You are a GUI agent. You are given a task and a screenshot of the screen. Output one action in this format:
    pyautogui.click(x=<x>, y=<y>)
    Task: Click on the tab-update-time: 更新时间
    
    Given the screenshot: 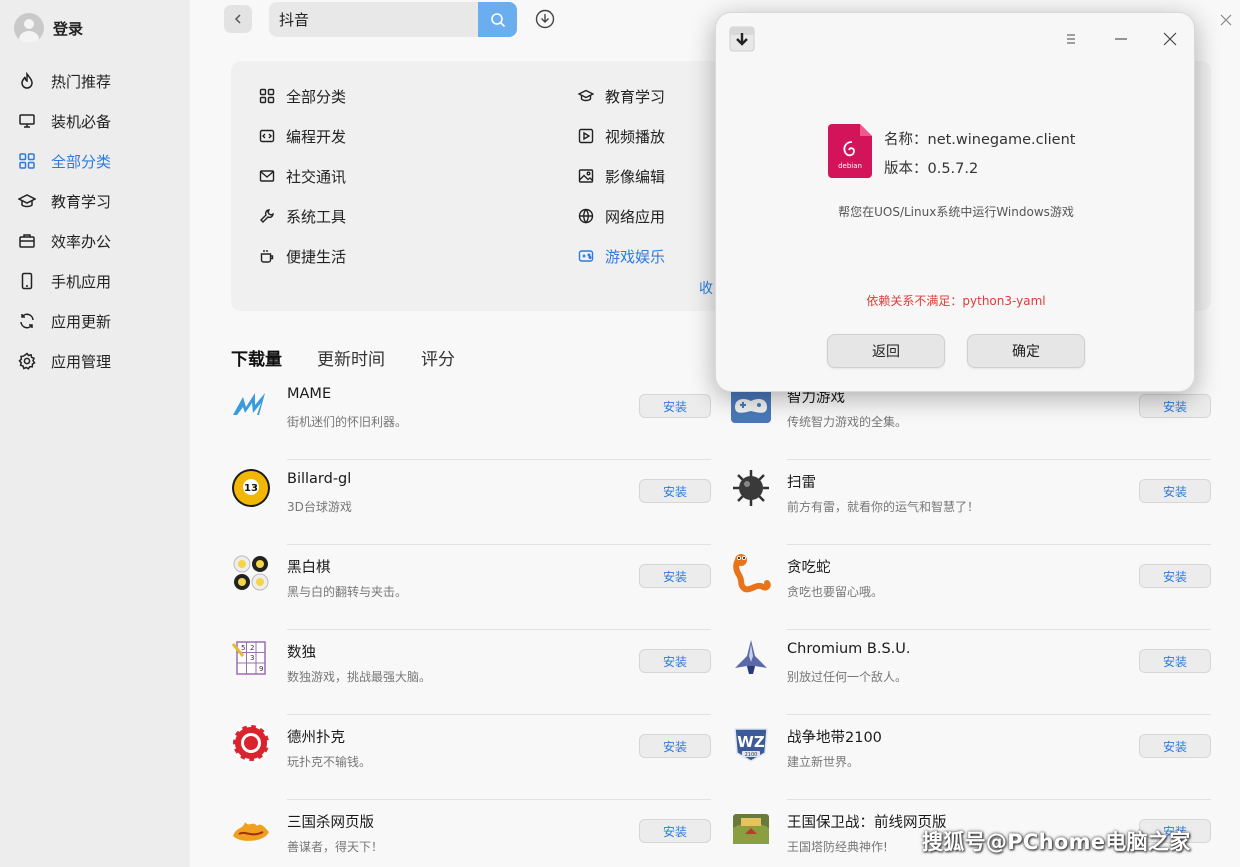 What is the action you would take?
    pyautogui.click(x=351, y=357)
    